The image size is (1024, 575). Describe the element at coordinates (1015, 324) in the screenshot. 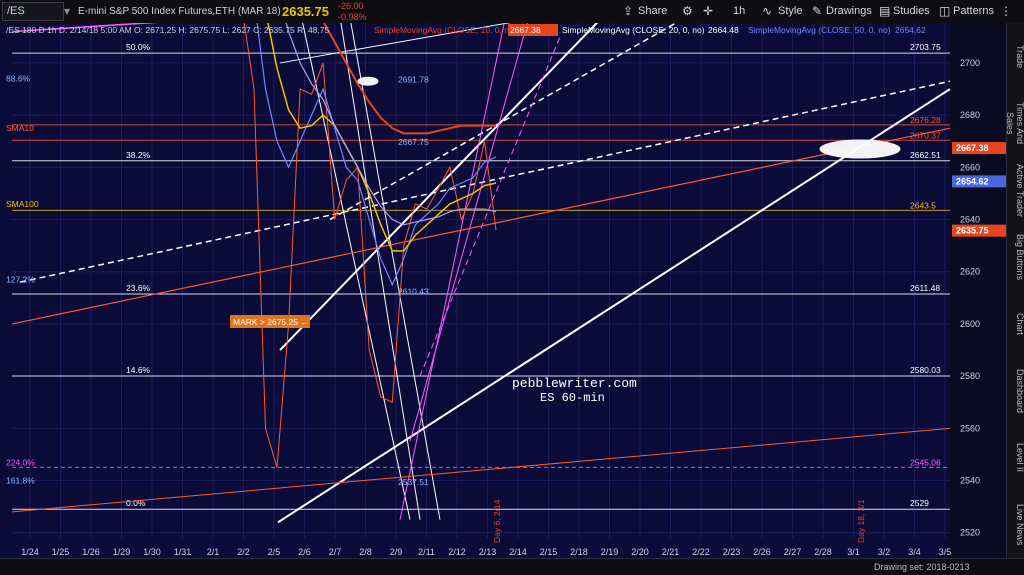

I see `sidebar-tab: Chart` at that location.